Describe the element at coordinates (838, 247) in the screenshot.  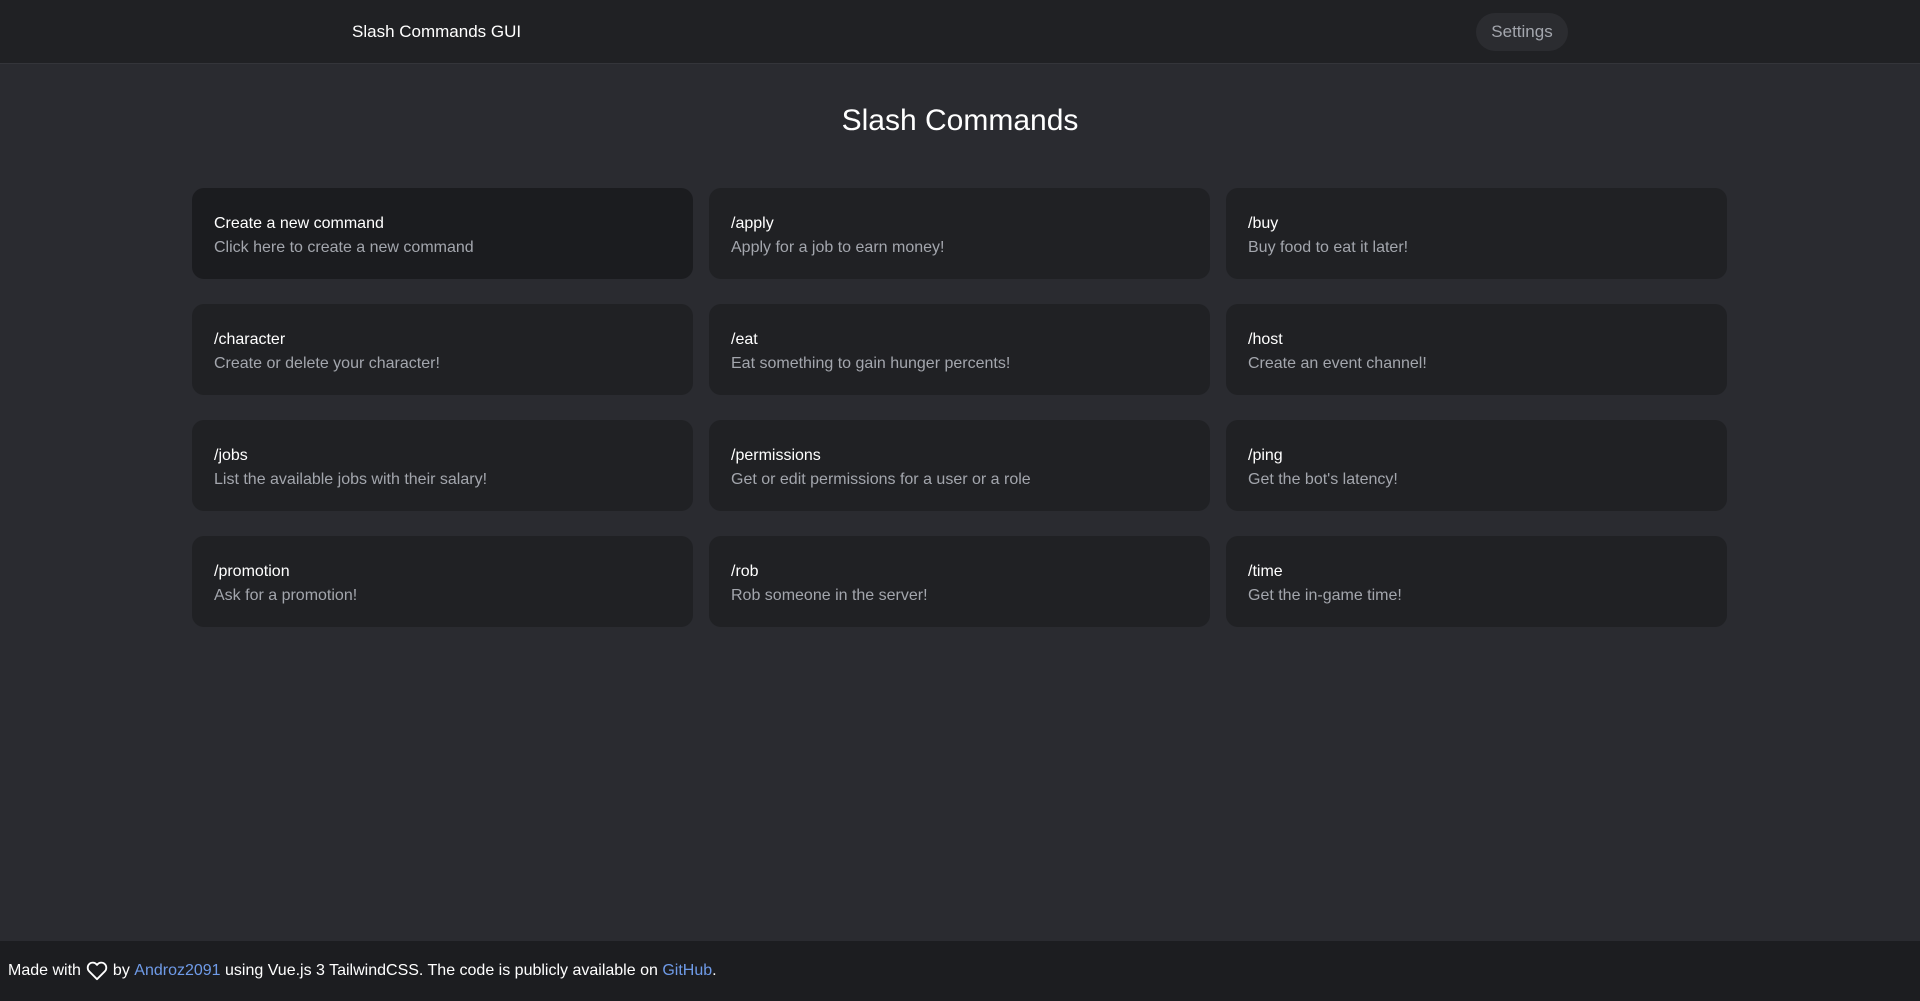
I see `card-description: Apply for a job to earn money!` at that location.